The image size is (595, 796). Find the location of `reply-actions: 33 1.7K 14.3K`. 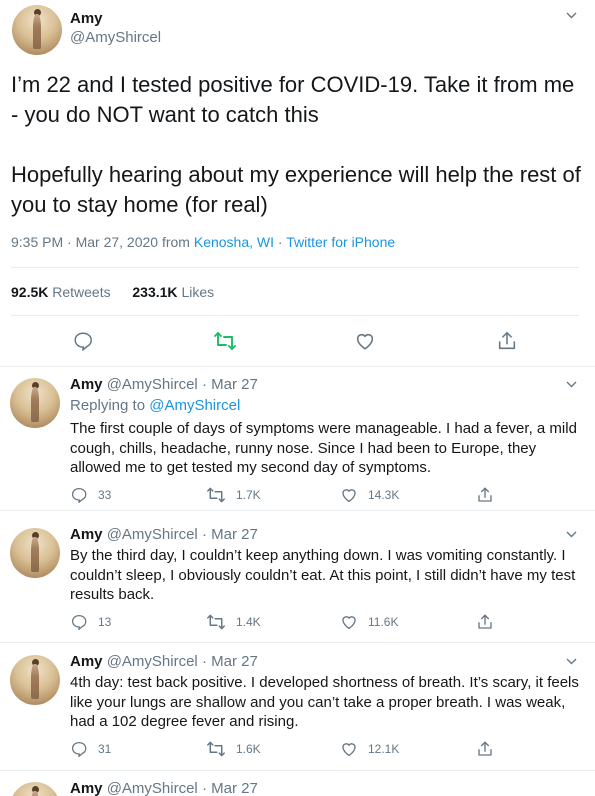

reply-actions: 33 1.7K 14.3K is located at coordinates (320, 496).